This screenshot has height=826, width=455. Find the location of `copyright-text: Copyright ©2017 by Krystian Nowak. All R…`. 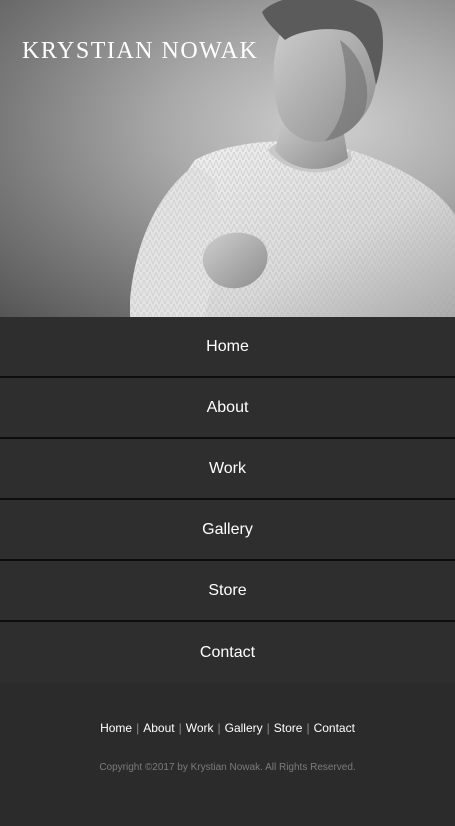

copyright-text: Copyright ©2017 by Krystian Nowak. All R… is located at coordinates (227, 767).